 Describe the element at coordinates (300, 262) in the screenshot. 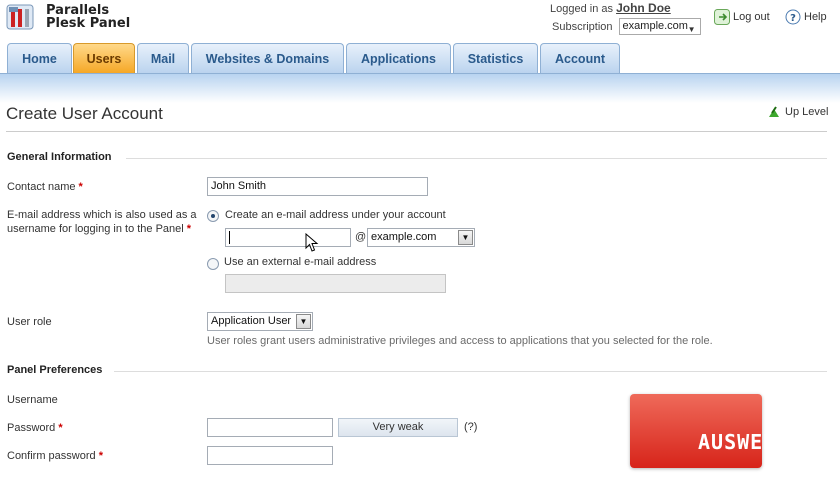

I see `radio-external-email-label: Use an external e-mail address` at that location.